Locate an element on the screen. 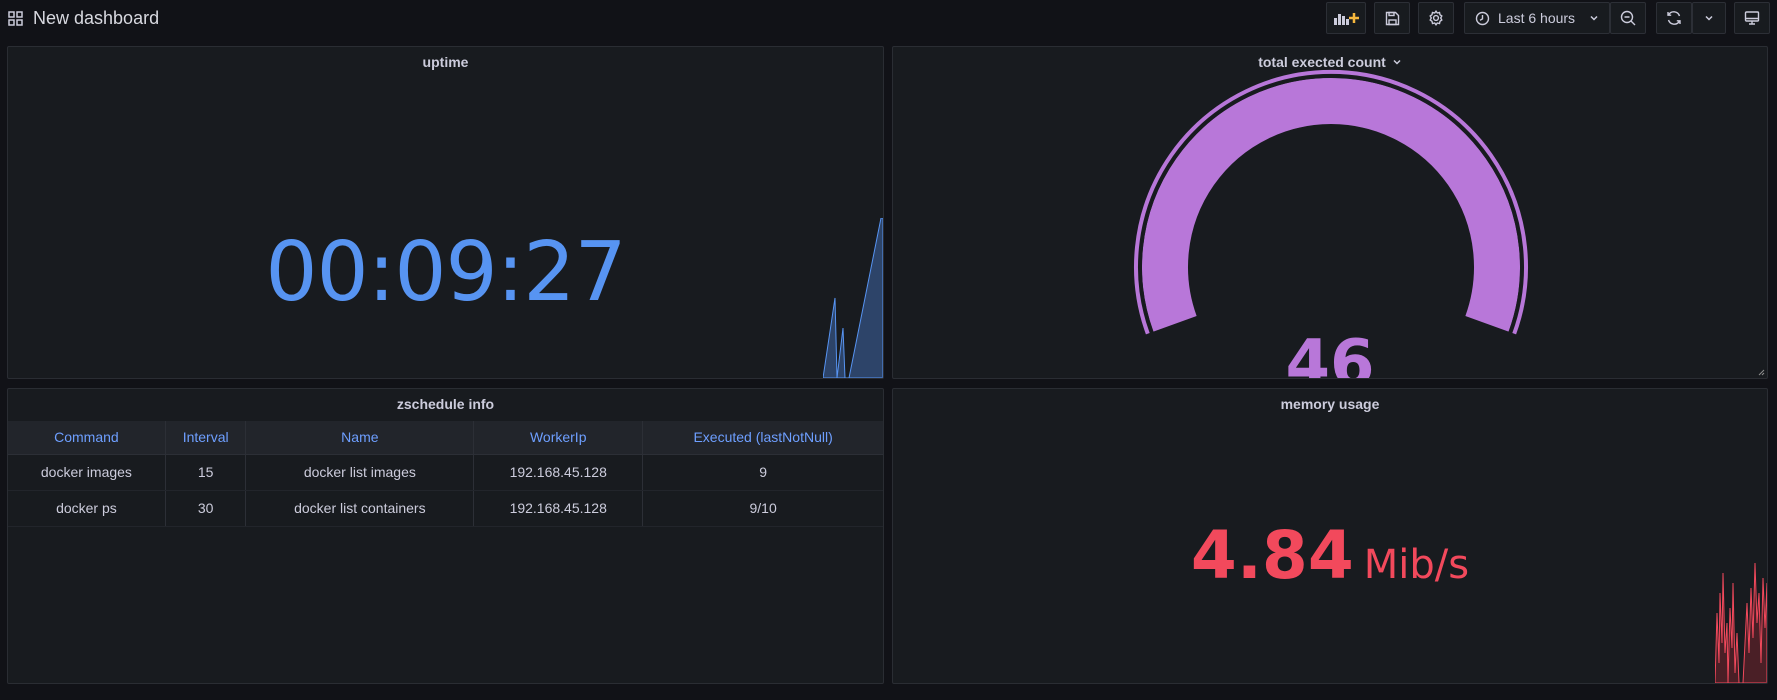 This screenshot has width=1777, height=700. save-icon is located at coordinates (1392, 18).